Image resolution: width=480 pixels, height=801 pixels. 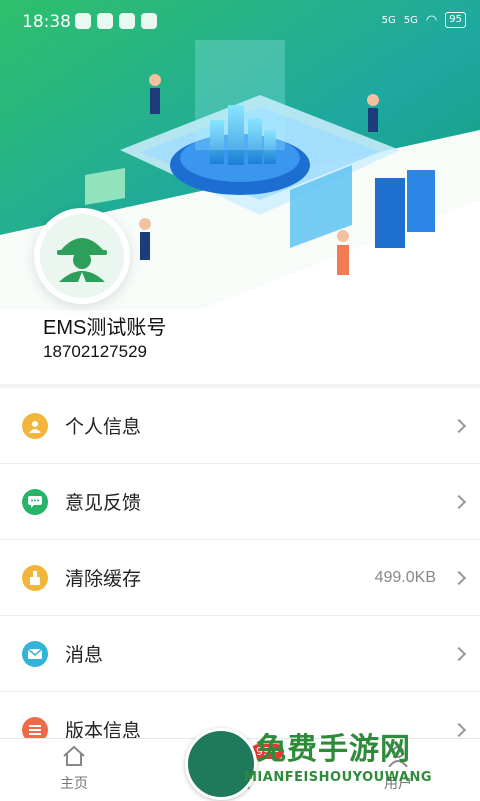 What do you see at coordinates (35, 425) in the screenshot?
I see `person-icon` at bounding box center [35, 425].